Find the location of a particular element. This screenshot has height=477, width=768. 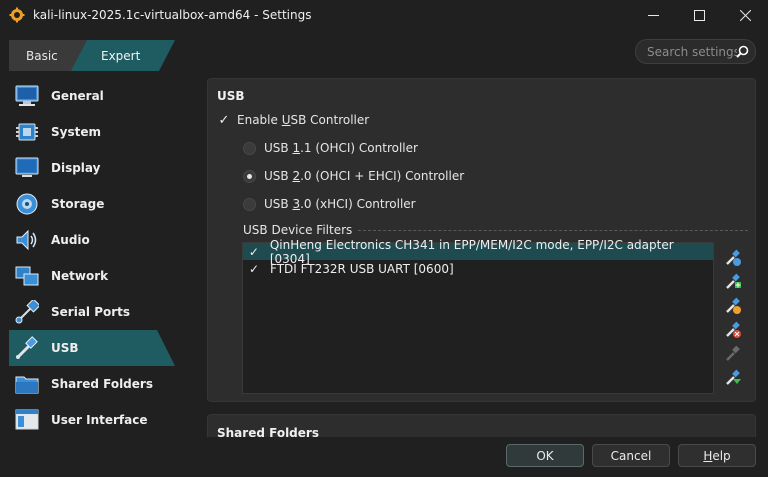

window-icon is located at coordinates (27, 420).